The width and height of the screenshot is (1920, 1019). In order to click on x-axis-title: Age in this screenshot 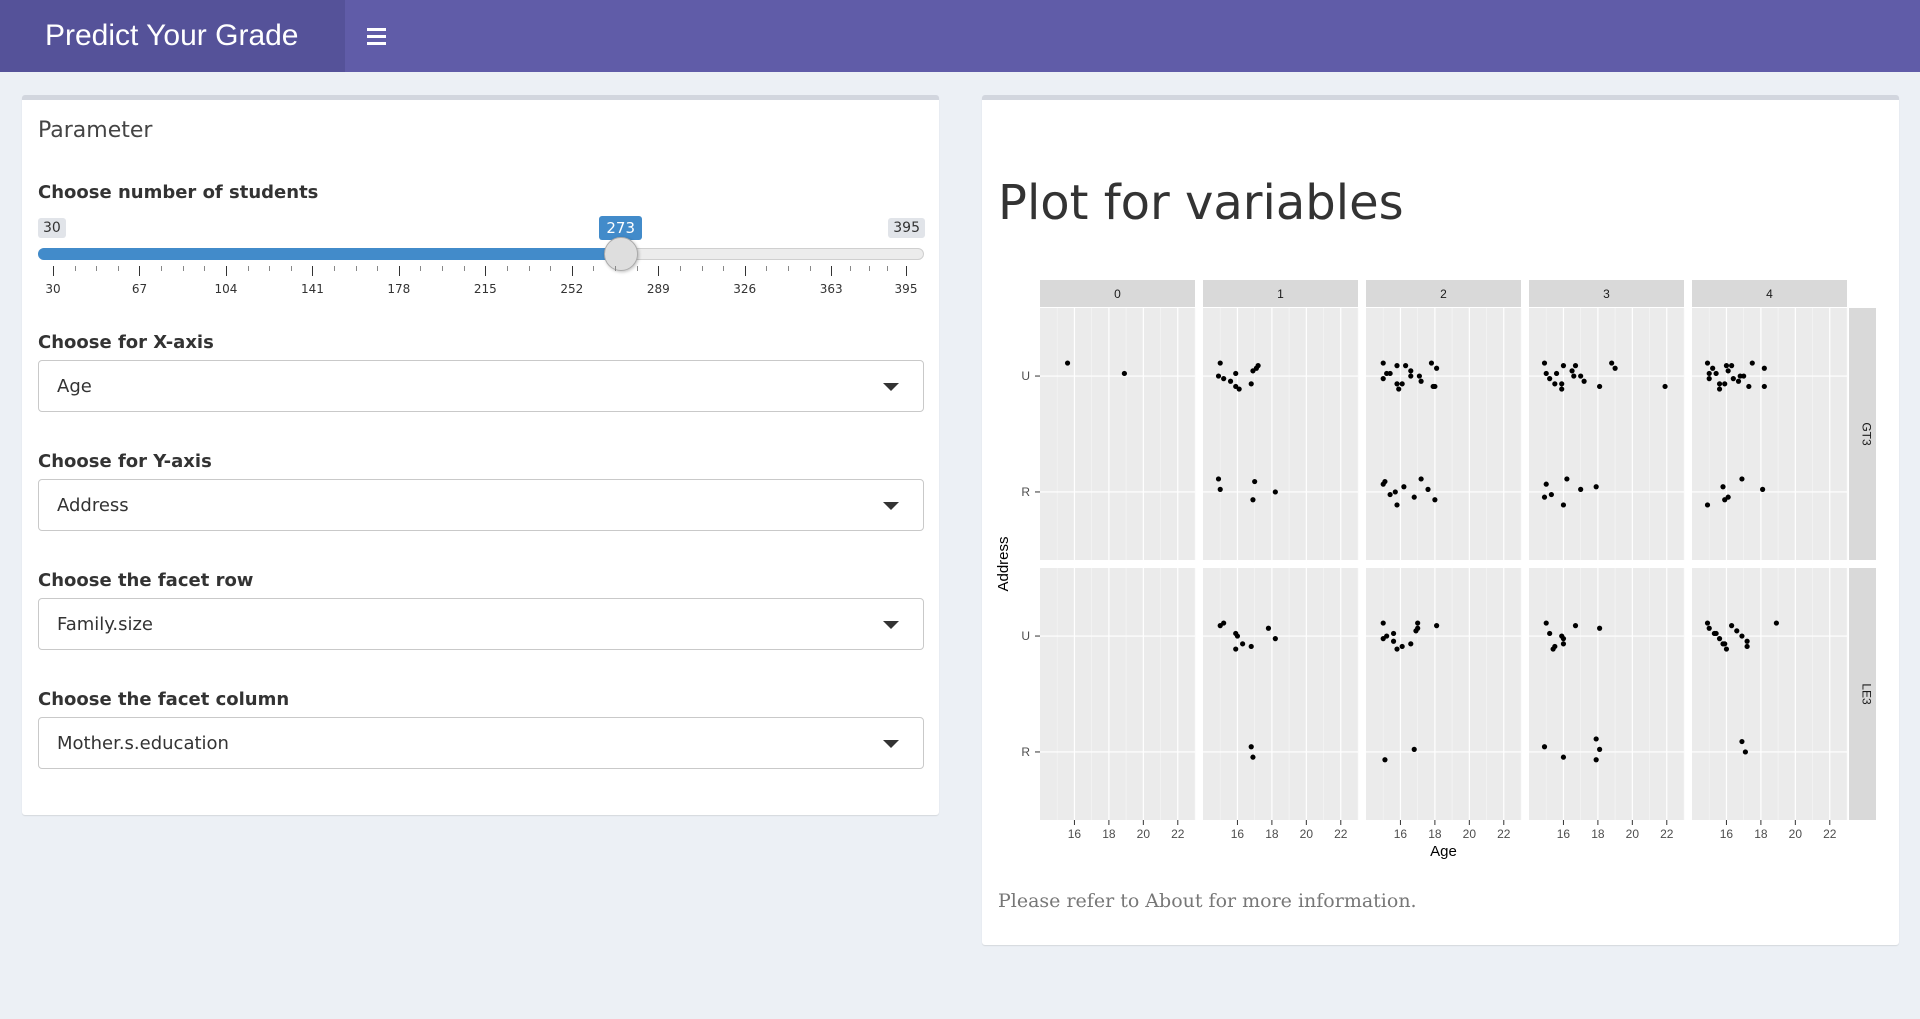, I will do `click(1443, 851)`.